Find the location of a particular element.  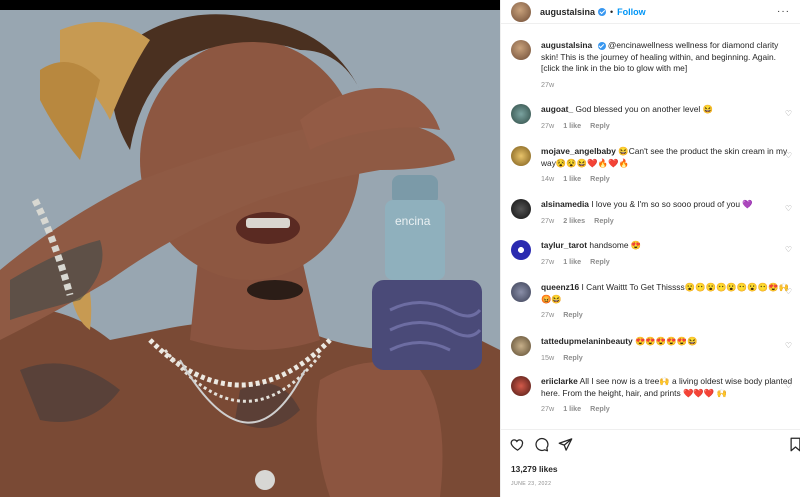

author-avatar is located at coordinates (521, 11).